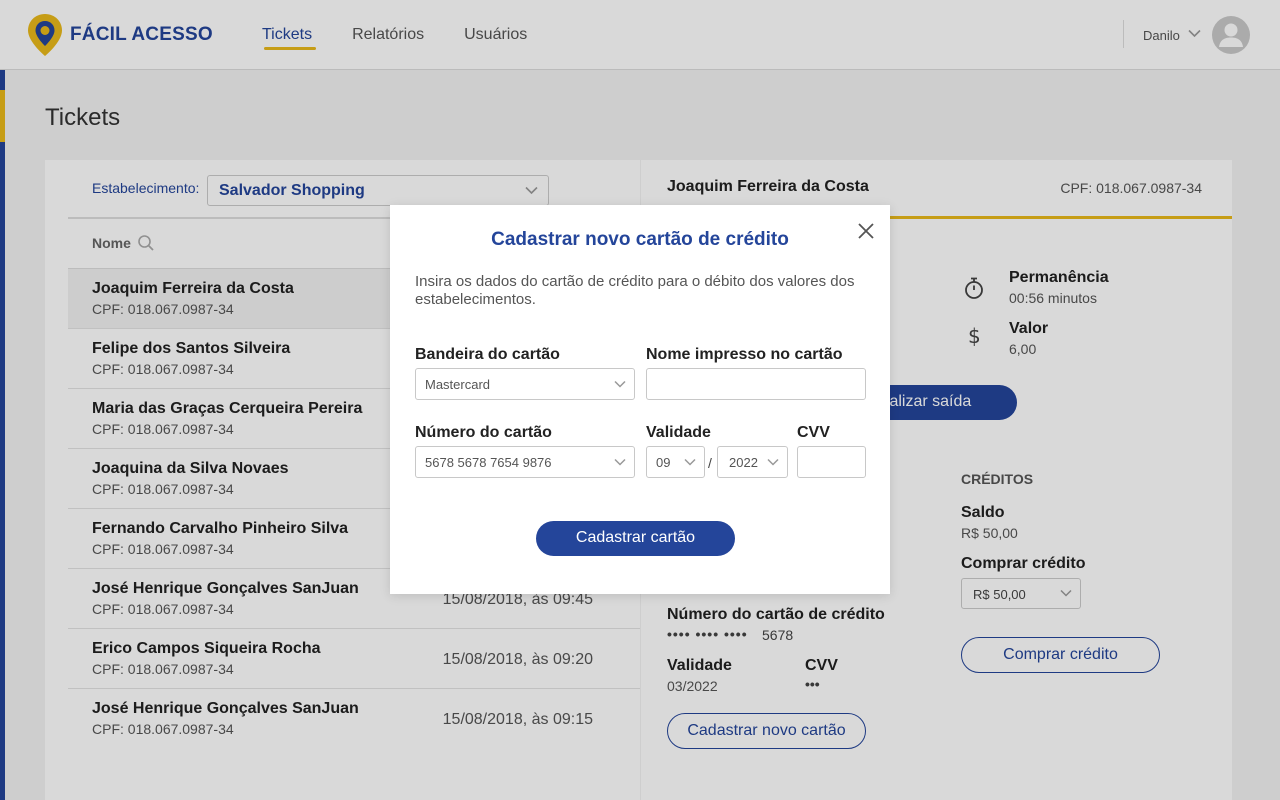 This screenshot has width=1280, height=800. Describe the element at coordinates (635, 538) in the screenshot. I see `cadastrar-cartao-button: Cadastrar cartão` at that location.